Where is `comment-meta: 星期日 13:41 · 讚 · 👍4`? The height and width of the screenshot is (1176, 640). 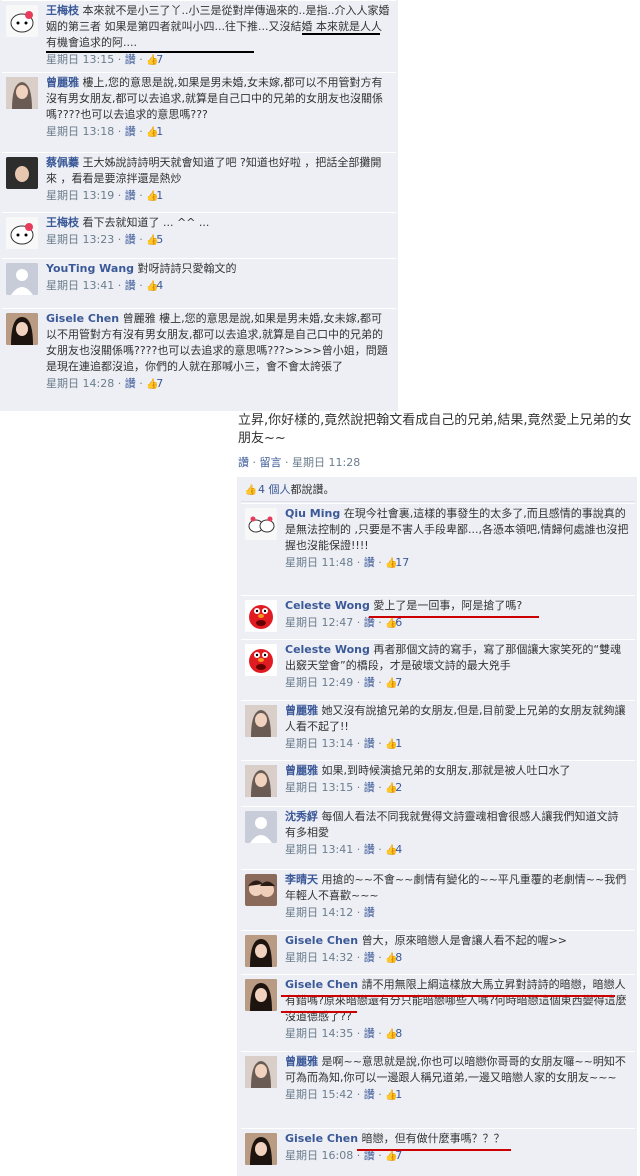
comment-meta: 星期日 13:41 · 讚 · 👍4 is located at coordinates (344, 849).